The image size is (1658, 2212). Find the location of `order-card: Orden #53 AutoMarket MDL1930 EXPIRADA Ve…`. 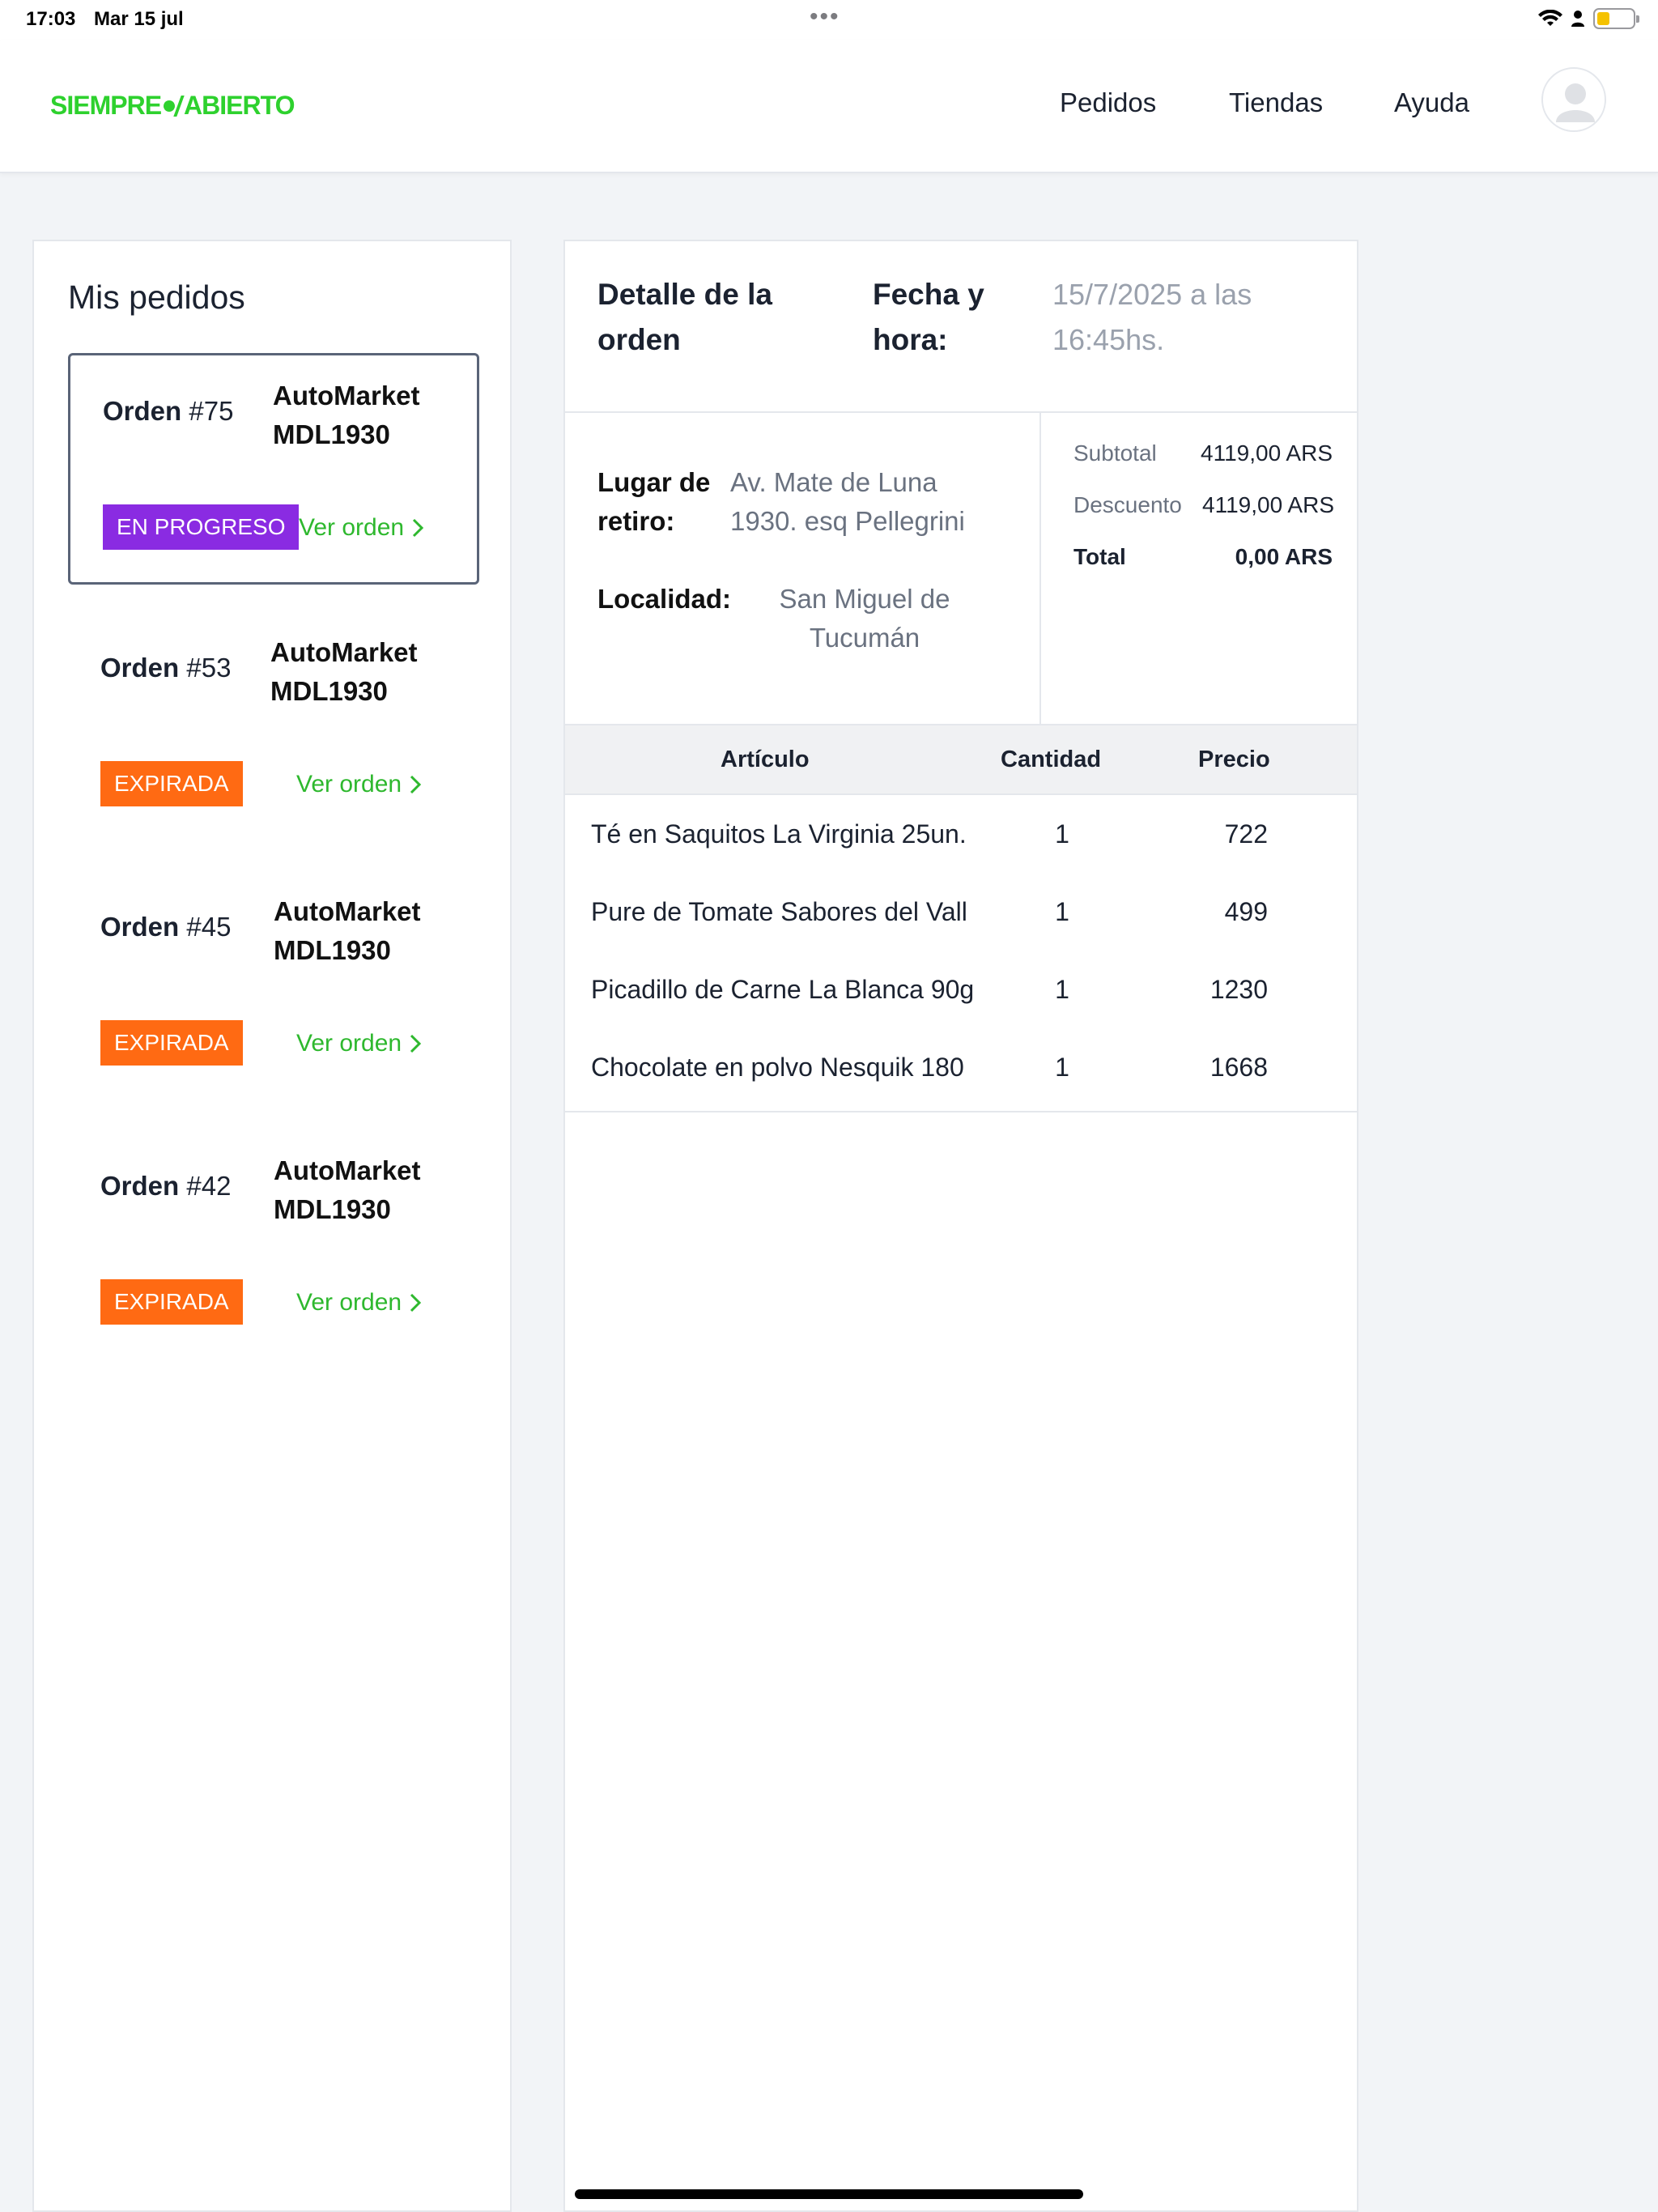

order-card: Orden #53 AutoMarket MDL1930 EXPIRADA Ve… is located at coordinates (273, 728).